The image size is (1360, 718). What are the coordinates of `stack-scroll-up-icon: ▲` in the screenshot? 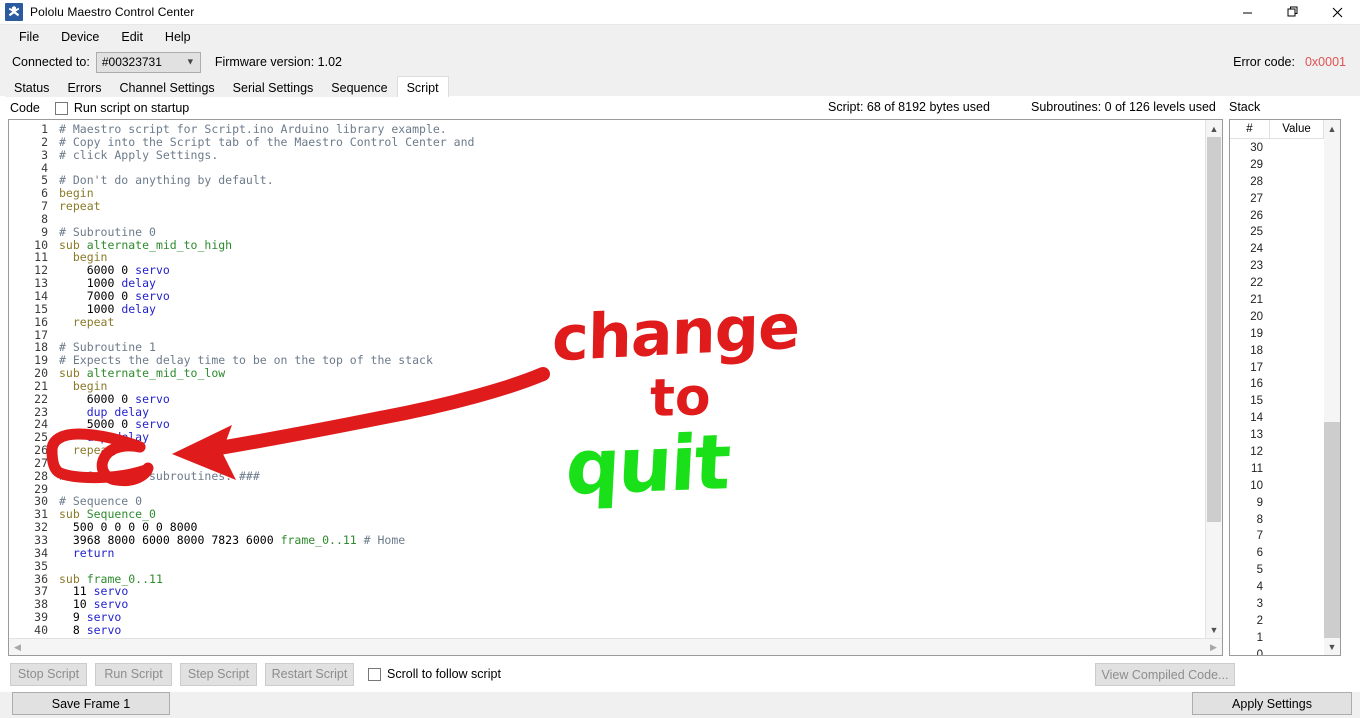 It's located at (1332, 129).